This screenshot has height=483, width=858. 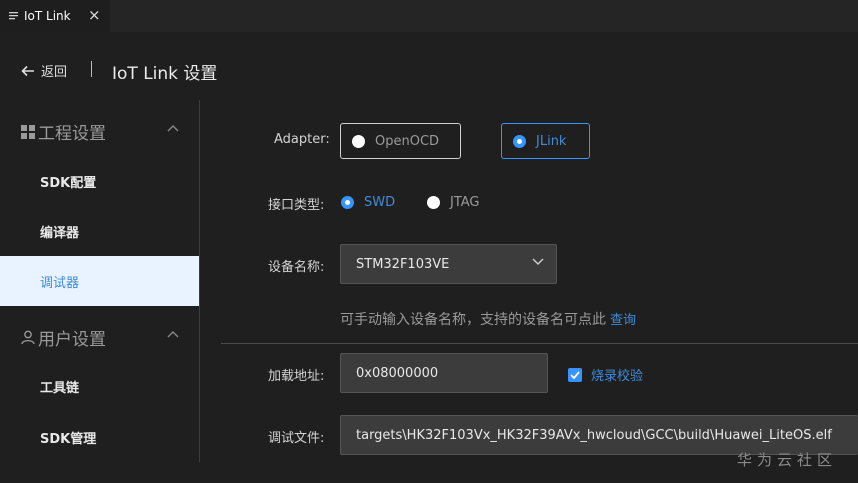 What do you see at coordinates (99, 231) in the screenshot?
I see `sidebar-item-compiler: 编译器` at bounding box center [99, 231].